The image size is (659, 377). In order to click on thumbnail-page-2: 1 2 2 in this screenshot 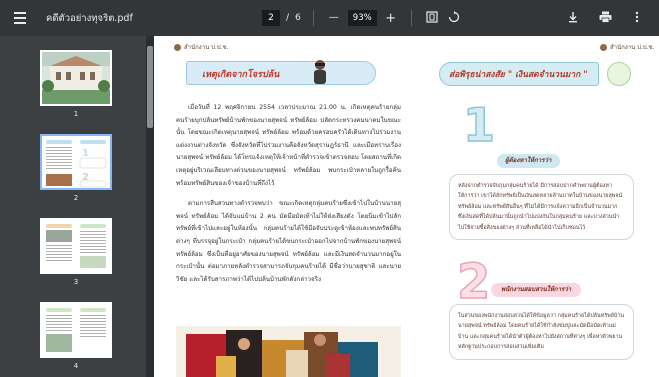, I will do `click(76, 168)`.